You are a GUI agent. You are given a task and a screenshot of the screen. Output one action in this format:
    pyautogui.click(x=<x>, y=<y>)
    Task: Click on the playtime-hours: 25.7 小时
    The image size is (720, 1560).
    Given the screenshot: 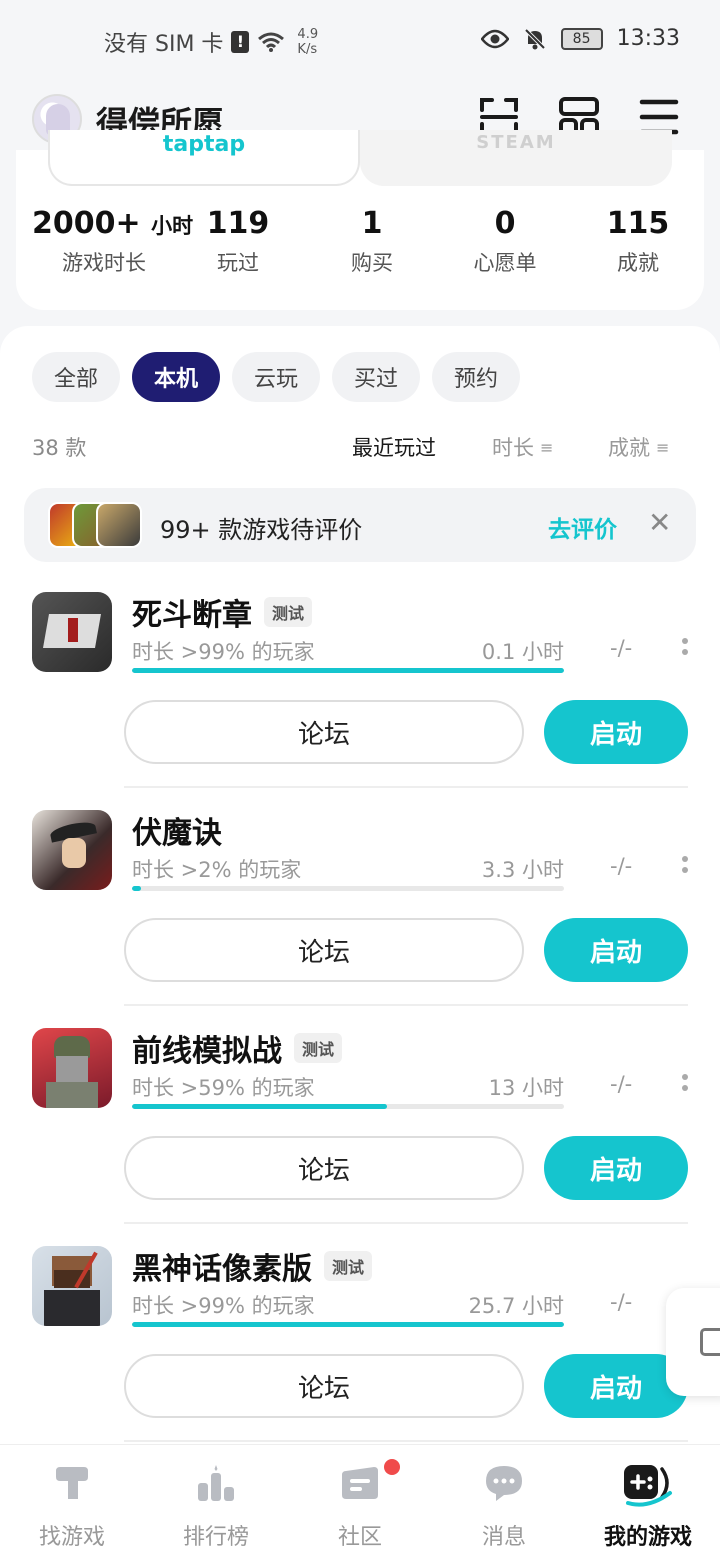 What is the action you would take?
    pyautogui.click(x=516, y=1306)
    